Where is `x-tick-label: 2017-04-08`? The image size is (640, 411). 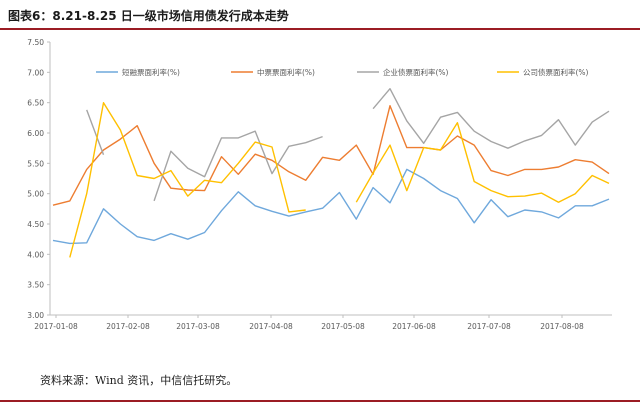
x-tick-label: 2017-04-08 is located at coordinates (271, 326).